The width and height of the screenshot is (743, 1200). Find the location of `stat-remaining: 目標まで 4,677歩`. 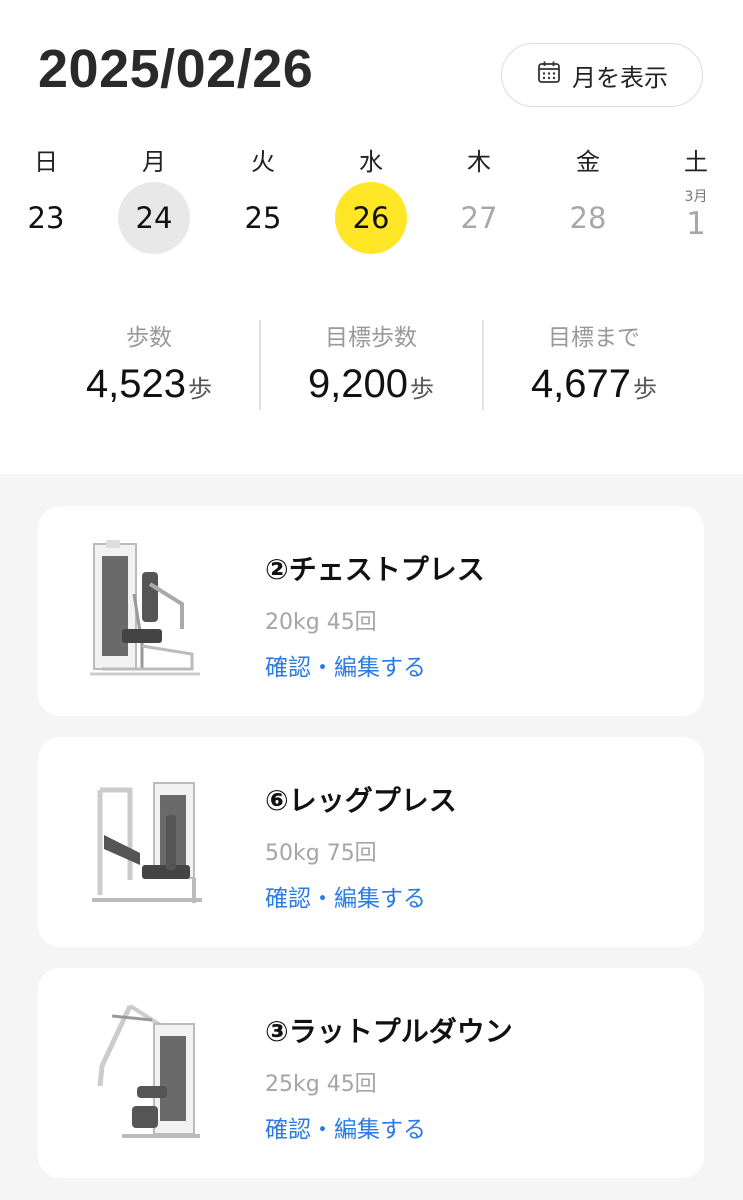

stat-remaining: 目標まで 4,677歩 is located at coordinates (594, 362).